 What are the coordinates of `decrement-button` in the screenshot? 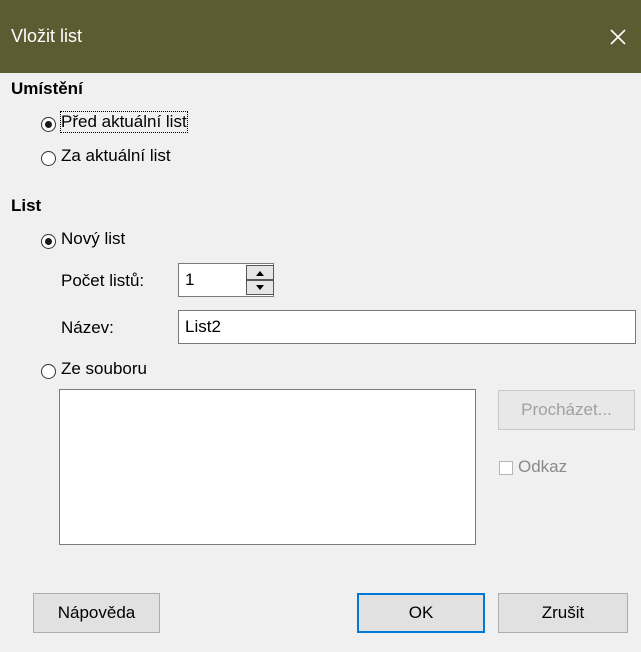 It's located at (260, 287).